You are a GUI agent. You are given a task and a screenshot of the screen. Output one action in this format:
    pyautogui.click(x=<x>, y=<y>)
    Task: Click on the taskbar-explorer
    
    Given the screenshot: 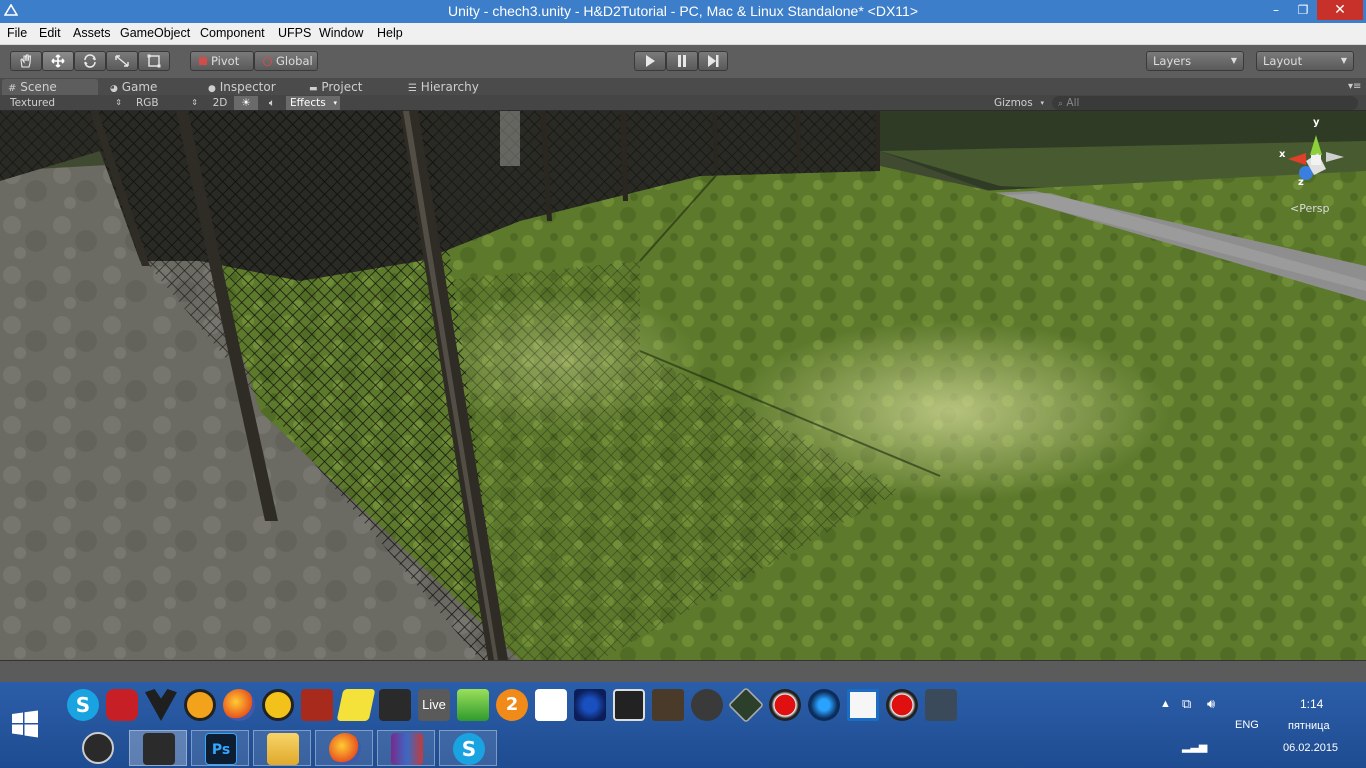 What is the action you would take?
    pyautogui.click(x=282, y=748)
    